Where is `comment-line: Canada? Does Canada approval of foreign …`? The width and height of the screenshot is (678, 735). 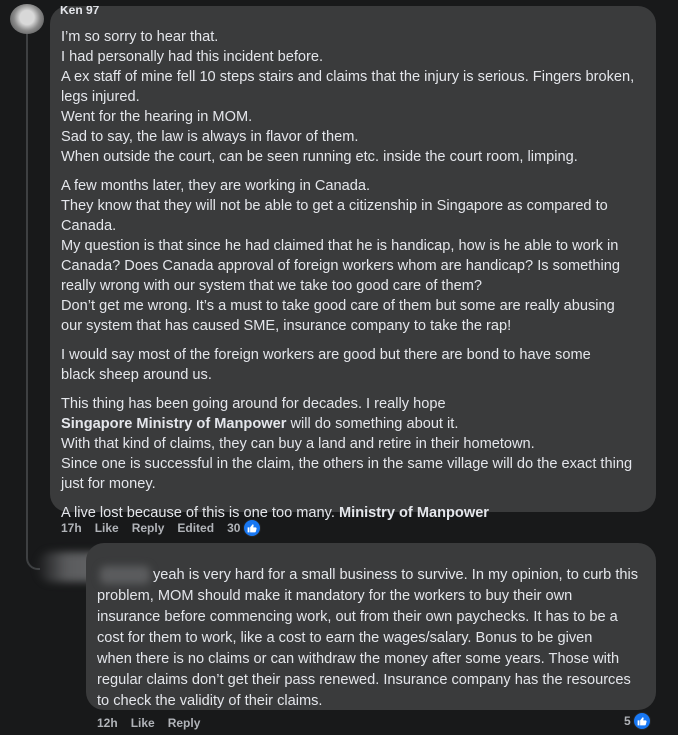 comment-line: Canada? Does Canada approval of foreign … is located at coordinates (340, 266).